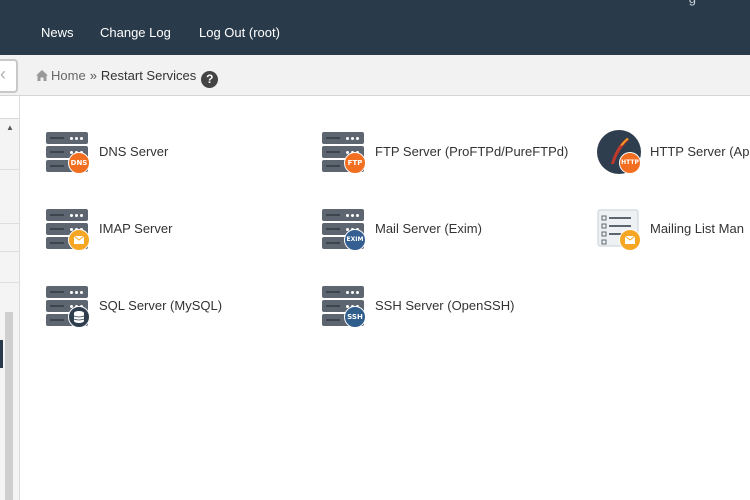  I want to click on server-icon: FTP, so click(344, 152).